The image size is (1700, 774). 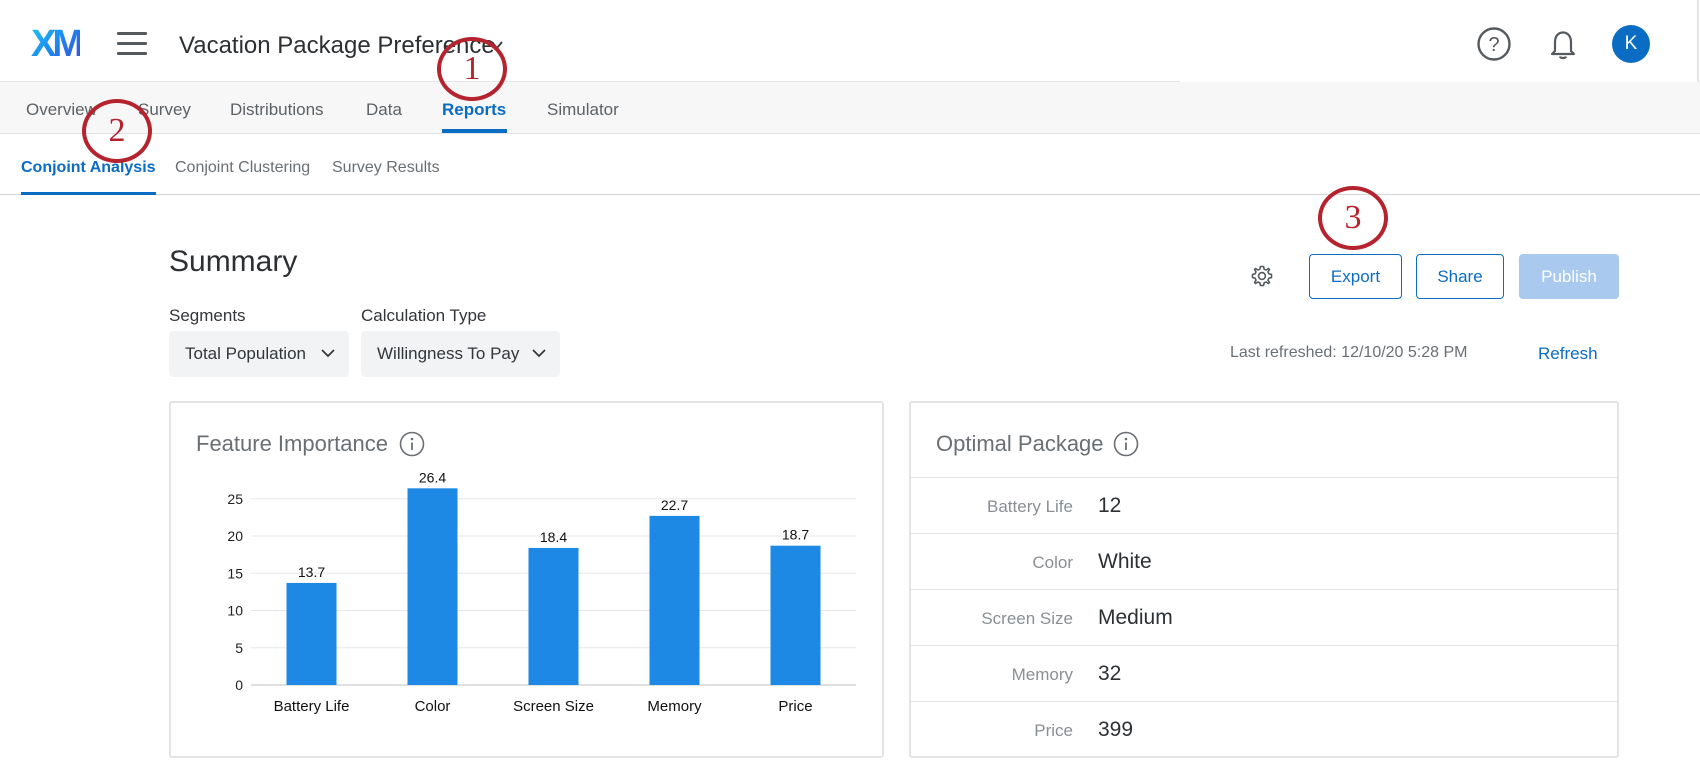 What do you see at coordinates (1355, 276) in the screenshot?
I see `export-button: Export` at bounding box center [1355, 276].